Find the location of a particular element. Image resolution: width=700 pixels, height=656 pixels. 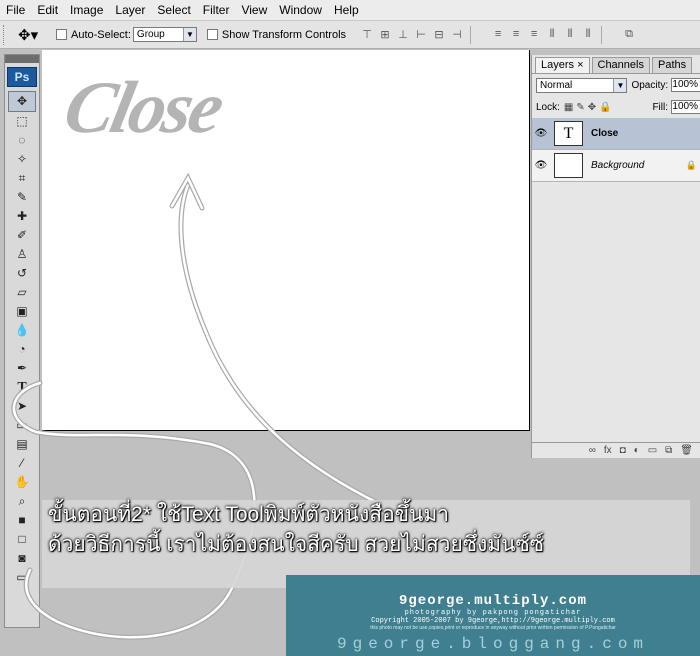

watermark-blog: 9george.bloggang.com is located at coordinates (493, 644).